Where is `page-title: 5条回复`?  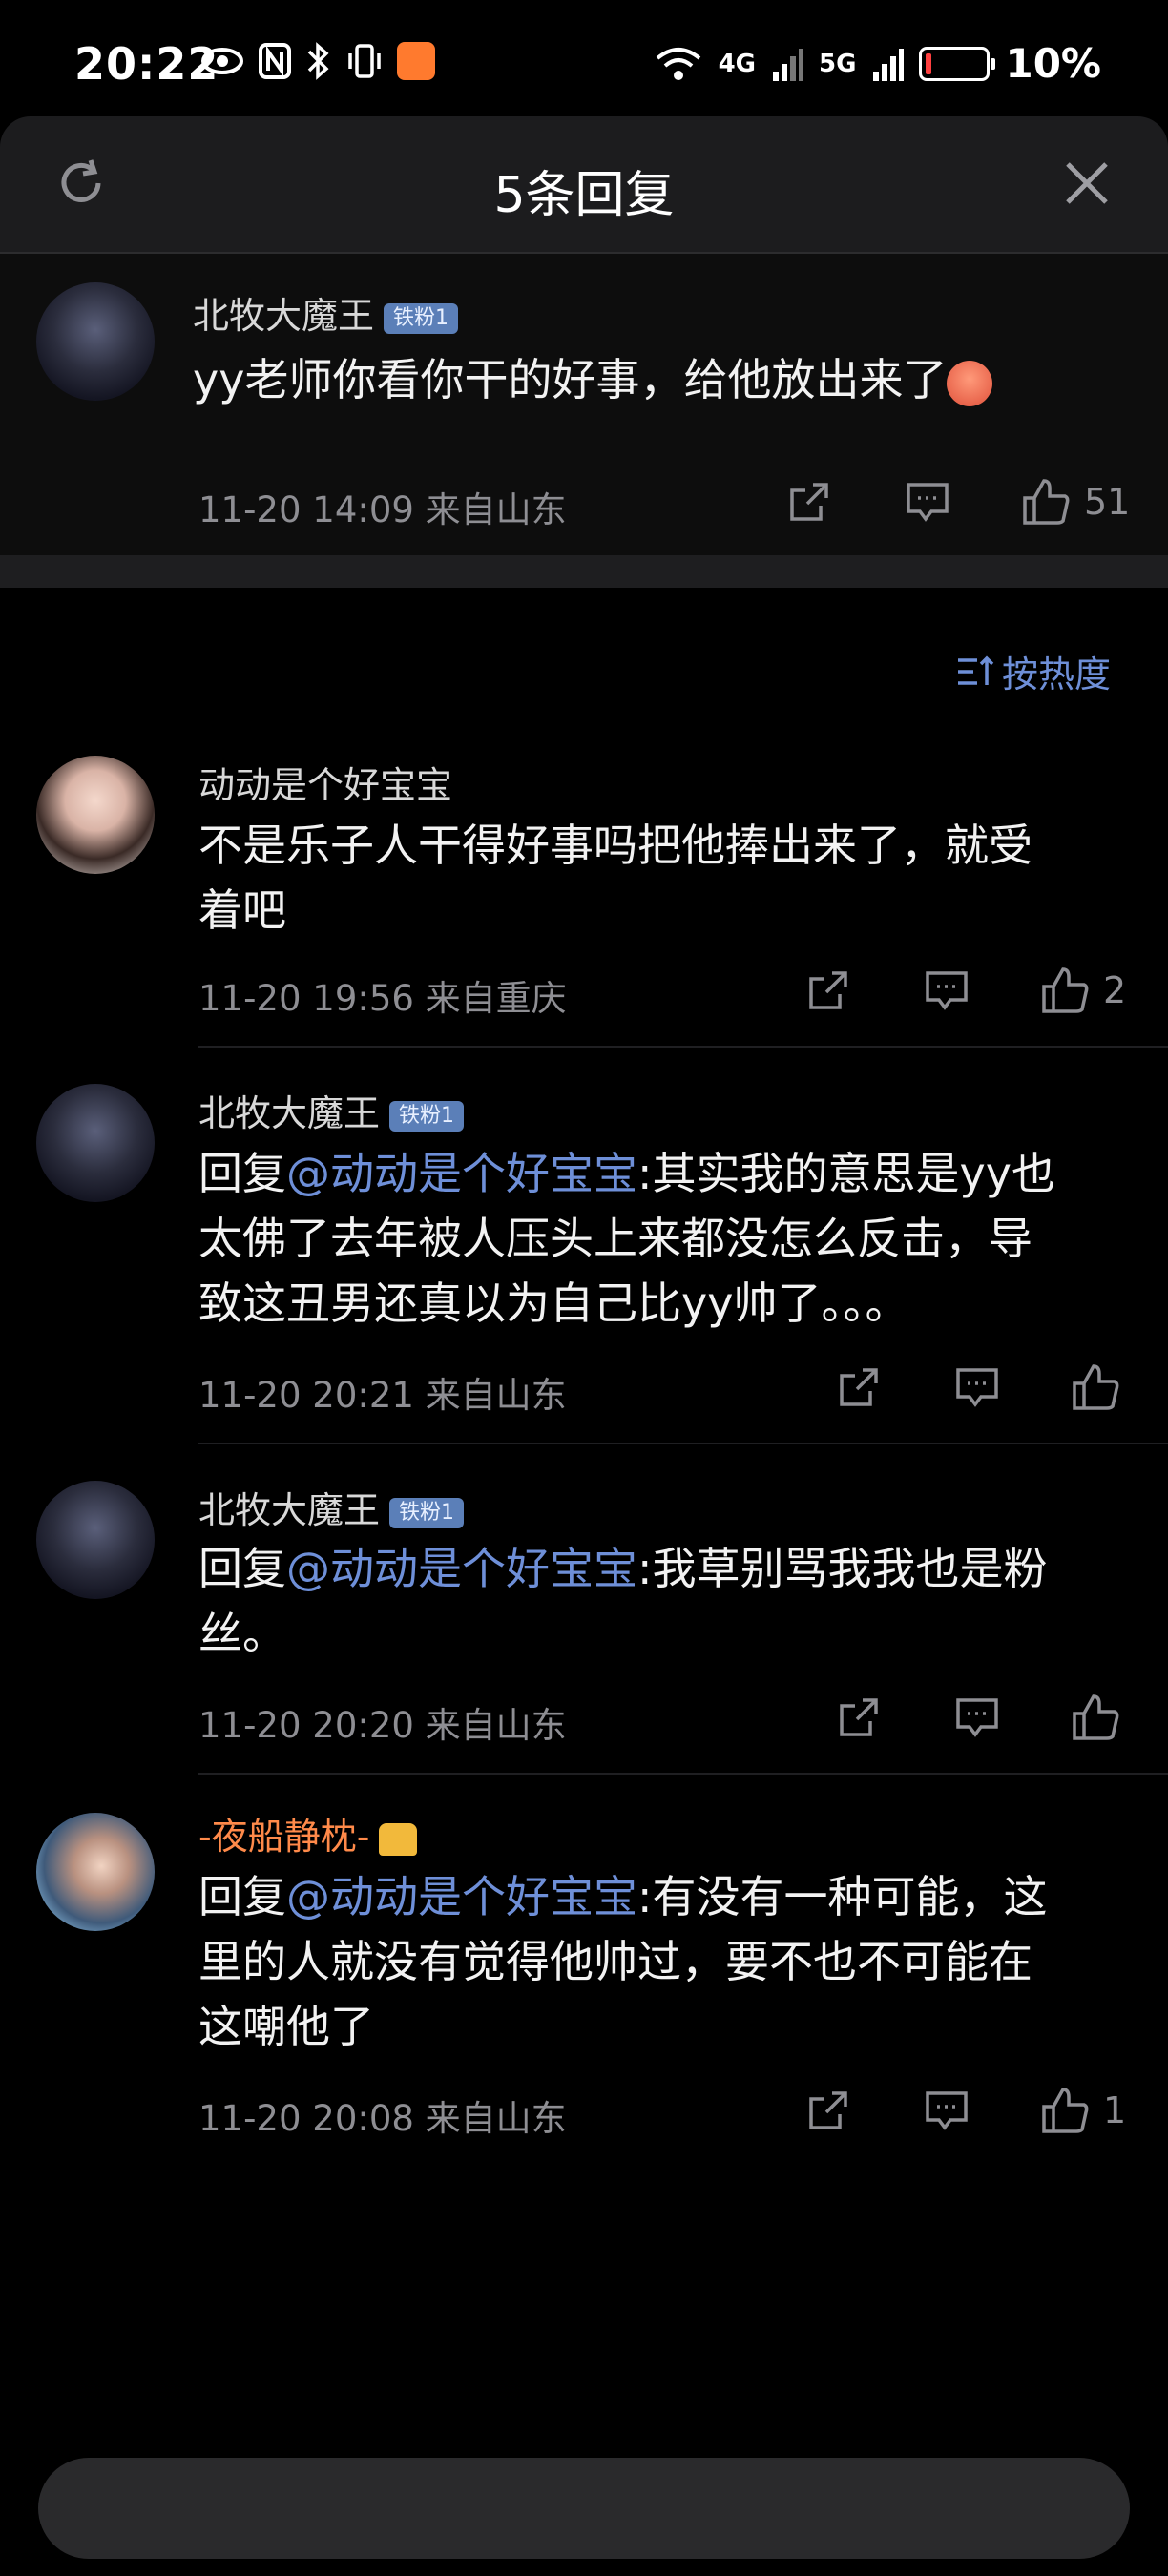
page-title: 5条回复 is located at coordinates (584, 195).